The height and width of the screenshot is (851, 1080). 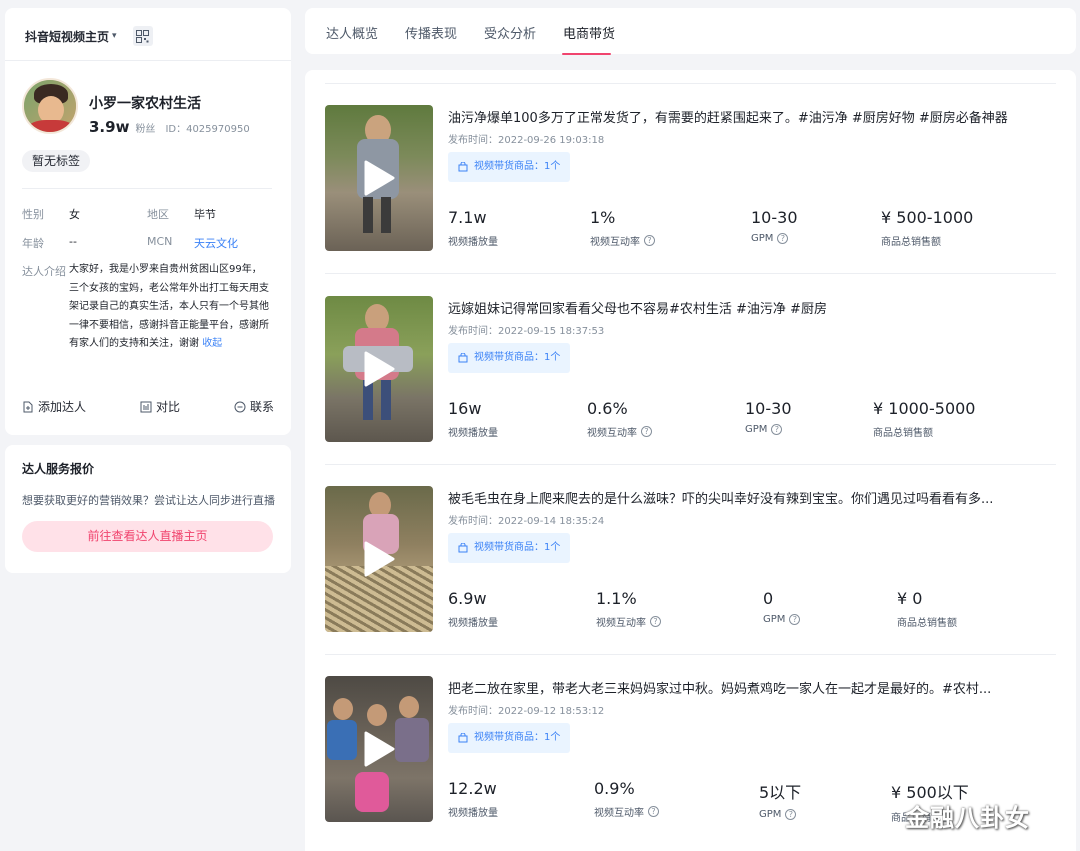 I want to click on video-date: 发布时间：2022-09-14 18:35:24, so click(x=526, y=519).